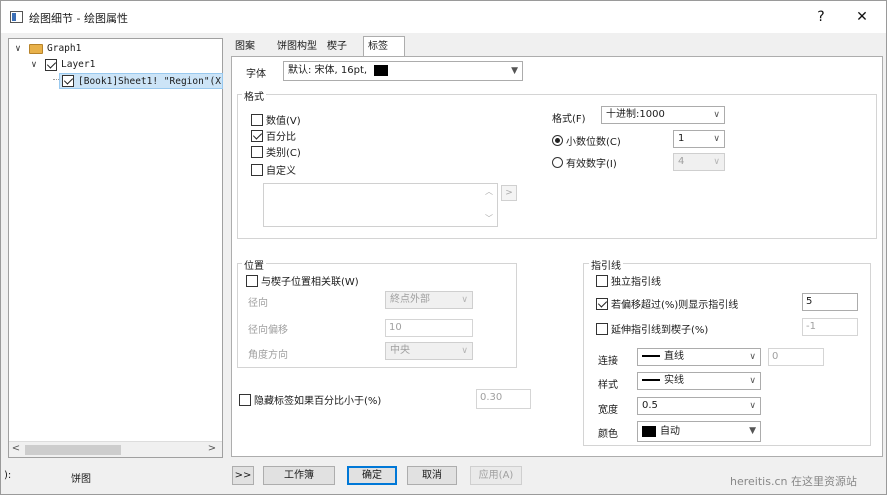 This screenshot has width=887, height=495. What do you see at coordinates (78, 64) in the screenshot?
I see `tree-label-layer: Layer1` at bounding box center [78, 64].